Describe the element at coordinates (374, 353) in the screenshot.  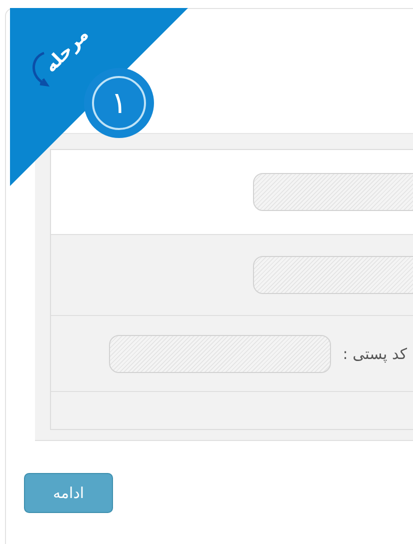
I see `field-label: کد پستی :` at that location.